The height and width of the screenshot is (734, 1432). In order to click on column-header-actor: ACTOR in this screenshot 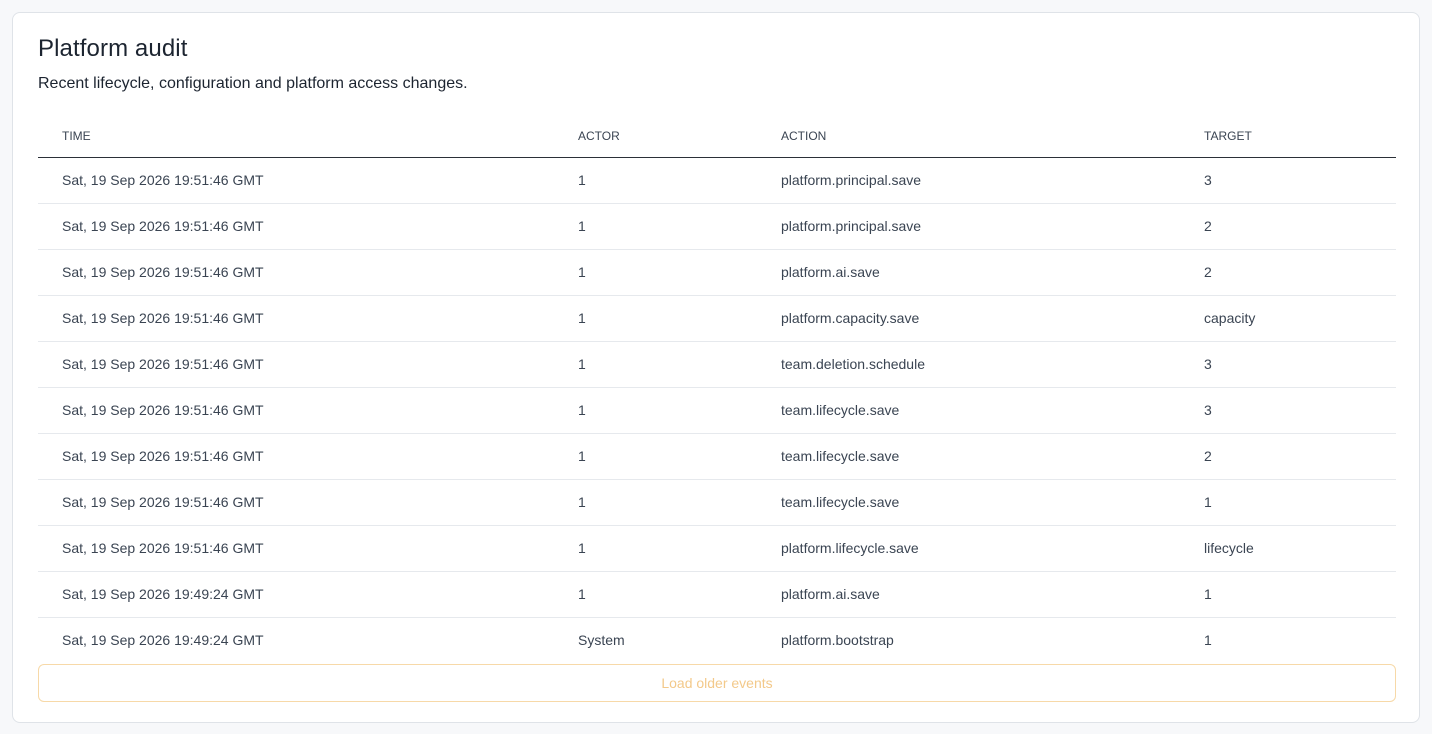, I will do `click(679, 136)`.